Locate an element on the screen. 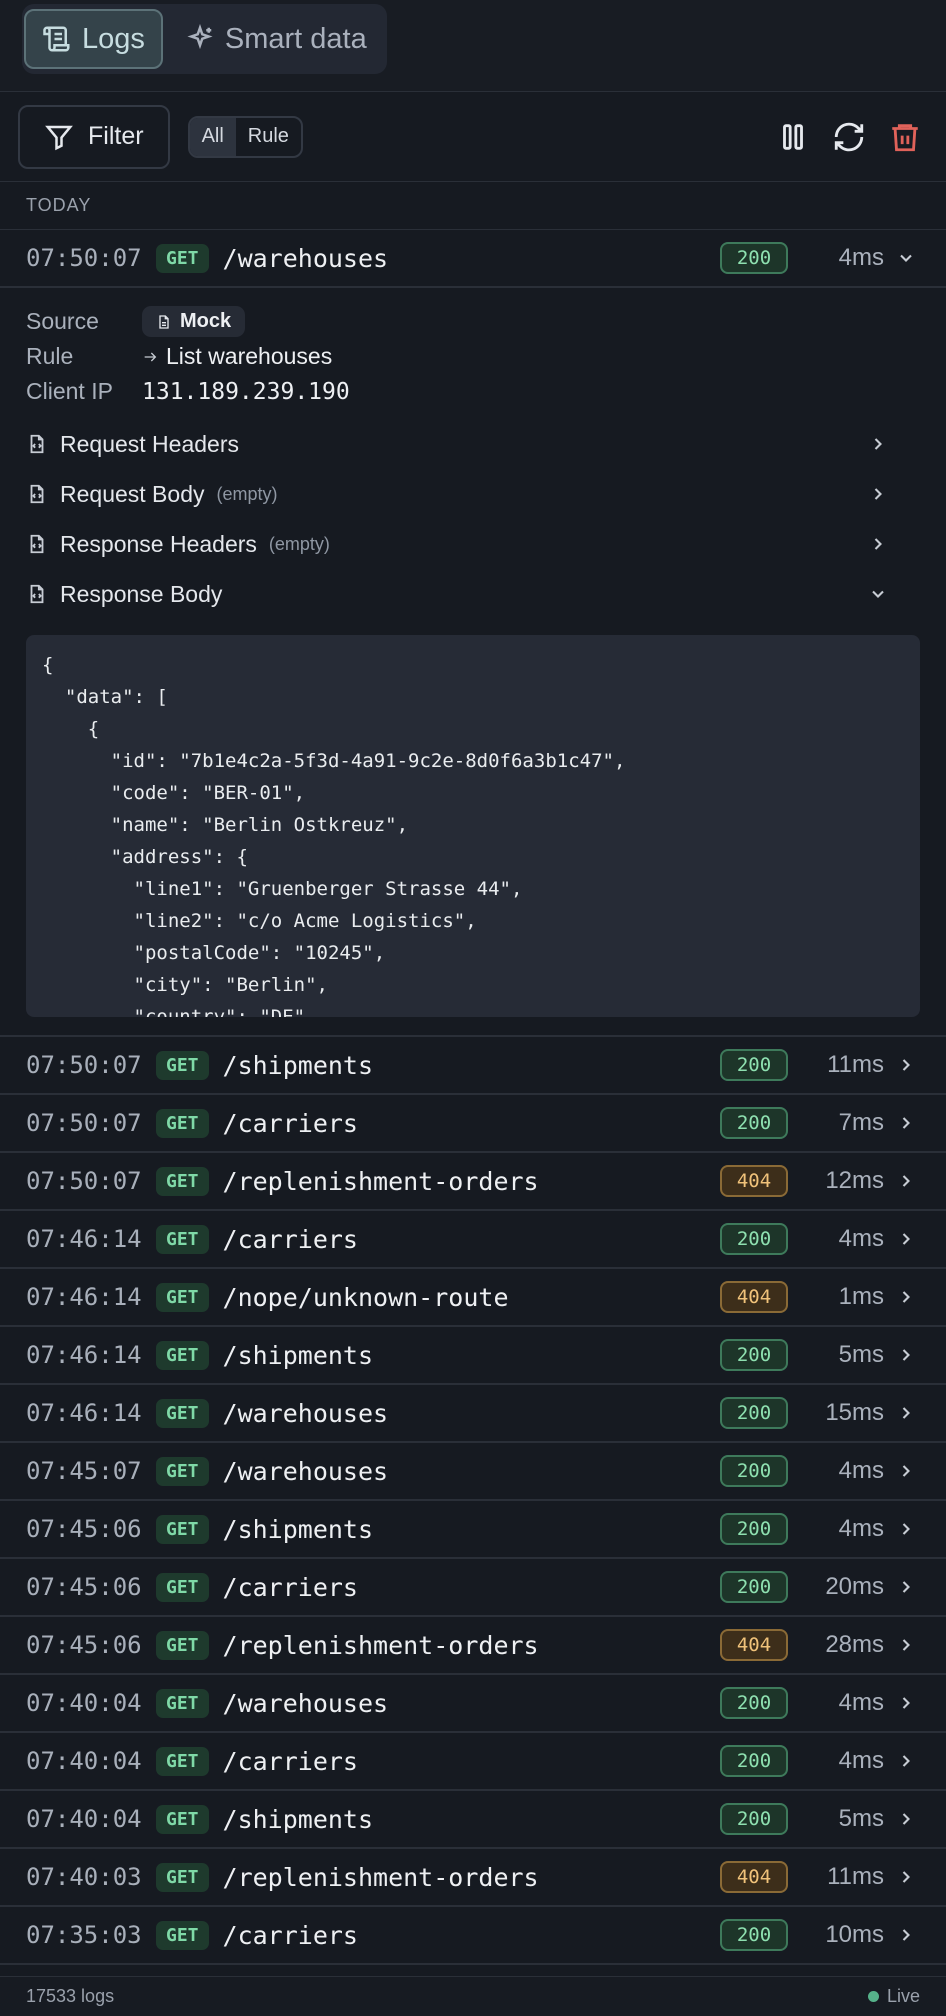 The height and width of the screenshot is (2016, 946). log-row: 07:46:14 GET/warehouses 200 15ms is located at coordinates (473, 1414).